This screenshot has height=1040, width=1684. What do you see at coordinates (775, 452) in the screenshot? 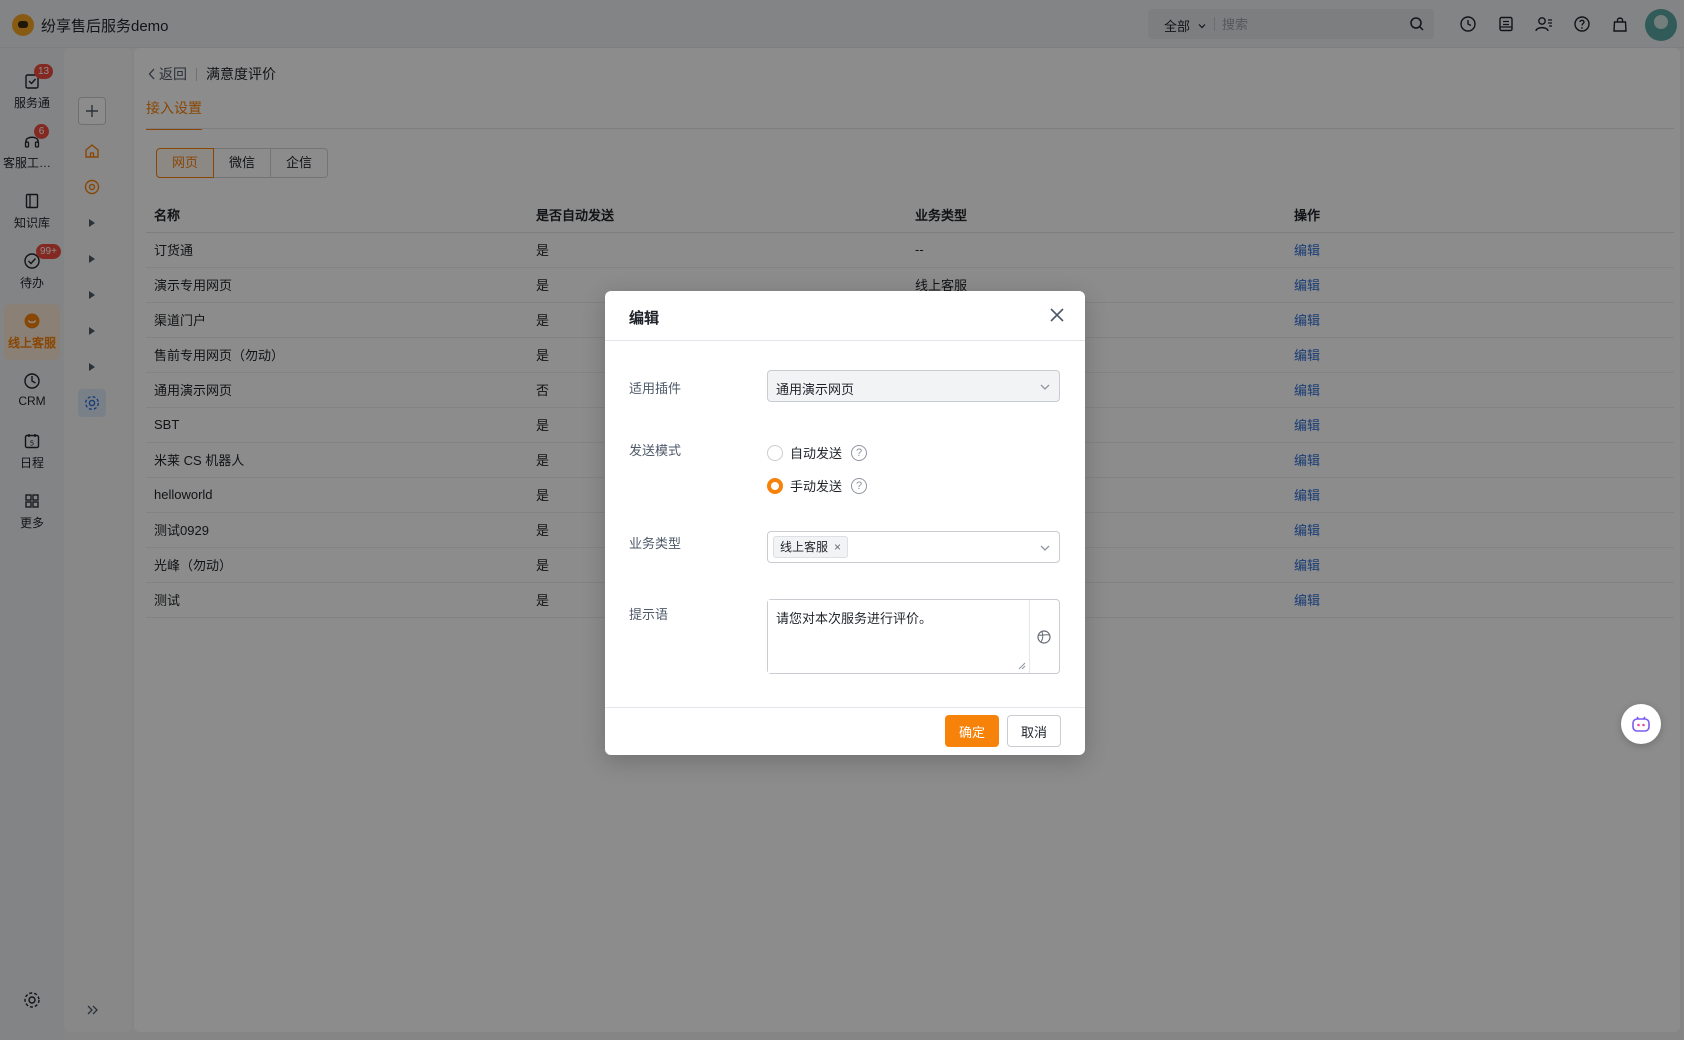
I see `radio-button` at bounding box center [775, 452].